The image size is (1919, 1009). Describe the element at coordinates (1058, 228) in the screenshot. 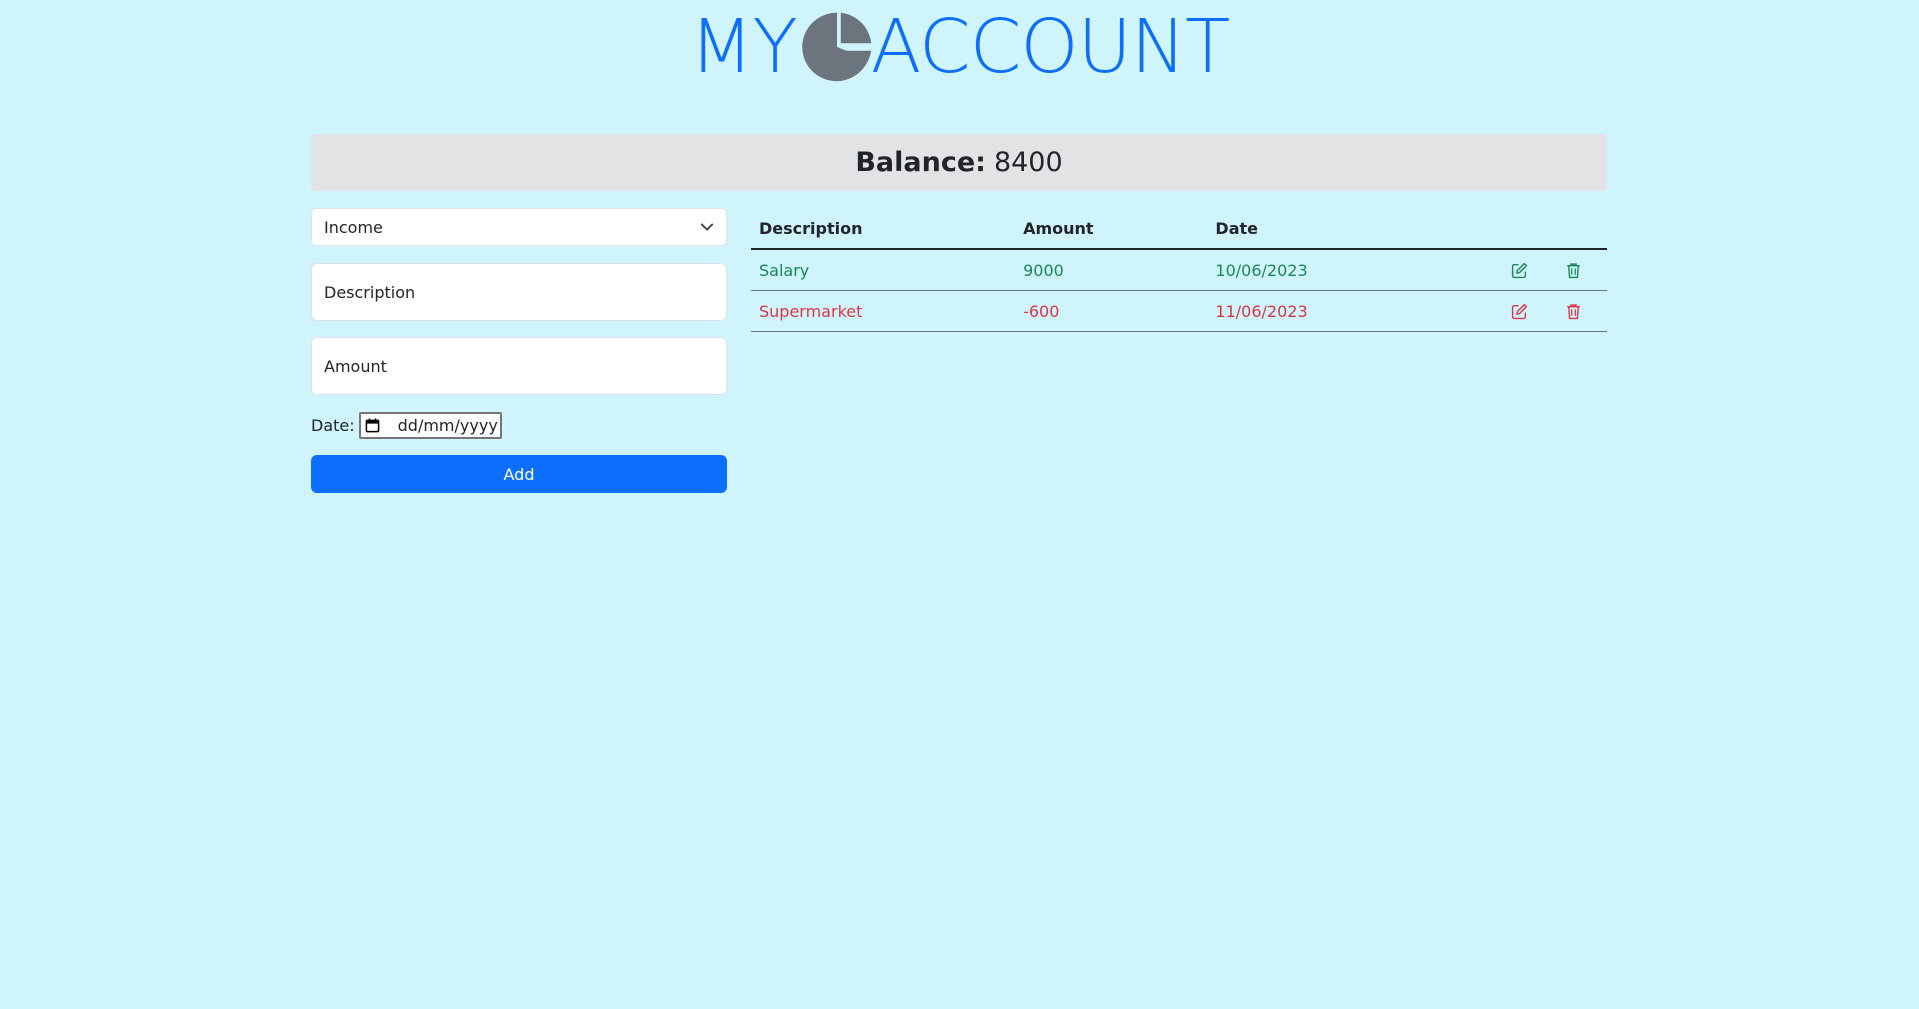

I see `header-amount: Amount` at that location.